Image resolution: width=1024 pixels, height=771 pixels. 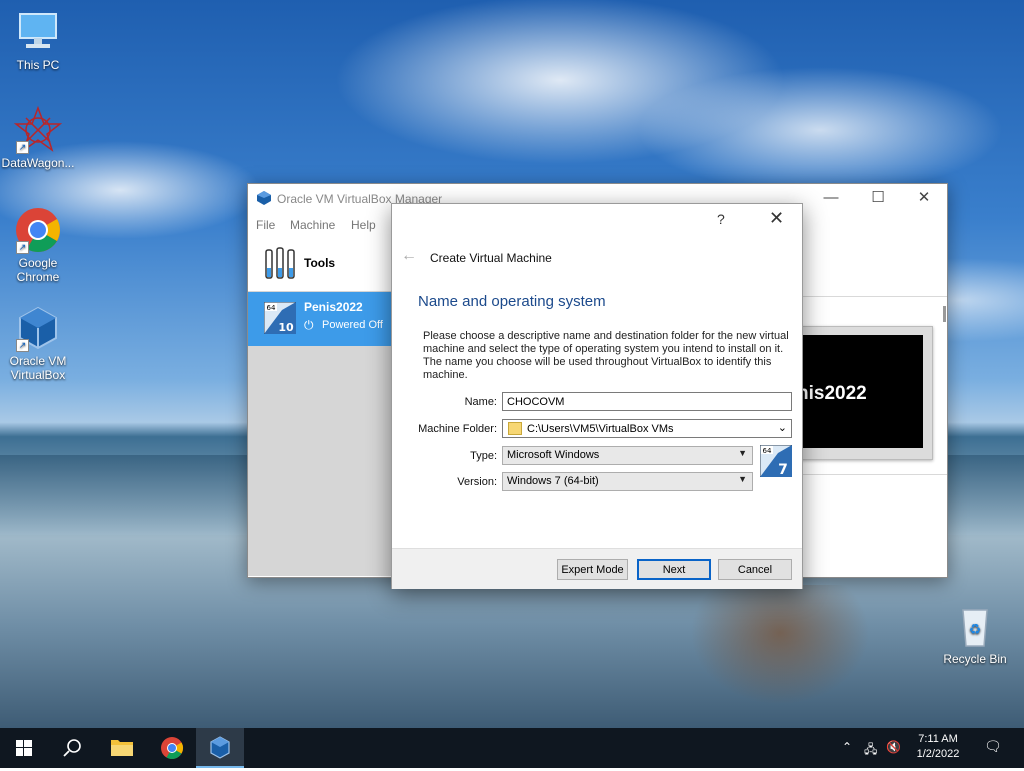 What do you see at coordinates (352, 325) in the screenshot?
I see `vm-state: Powered Off` at bounding box center [352, 325].